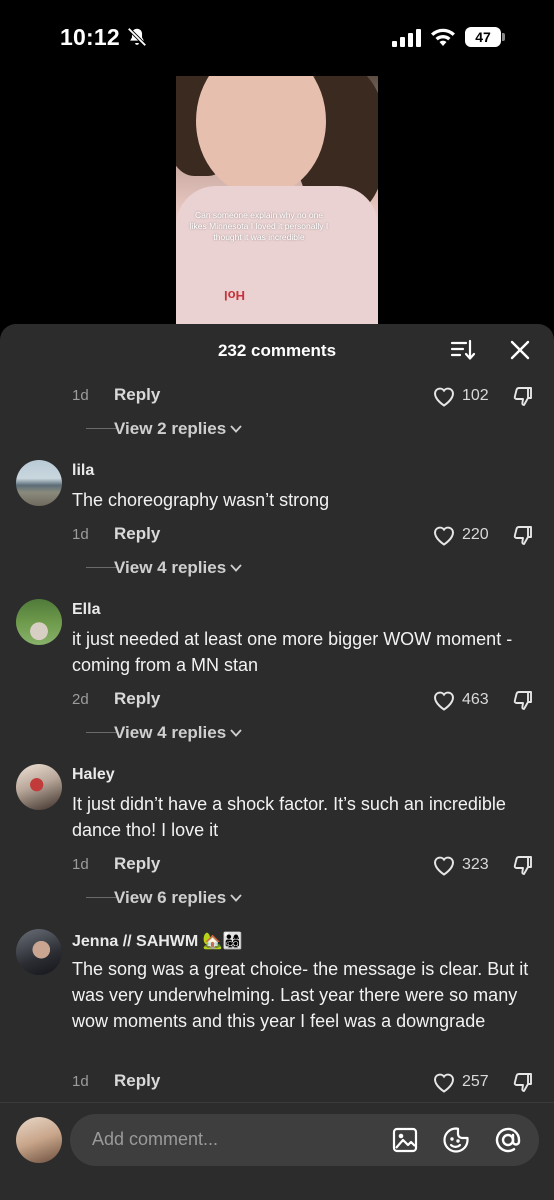 The image size is (554, 1200). I want to click on signal-icon, so click(406, 38).